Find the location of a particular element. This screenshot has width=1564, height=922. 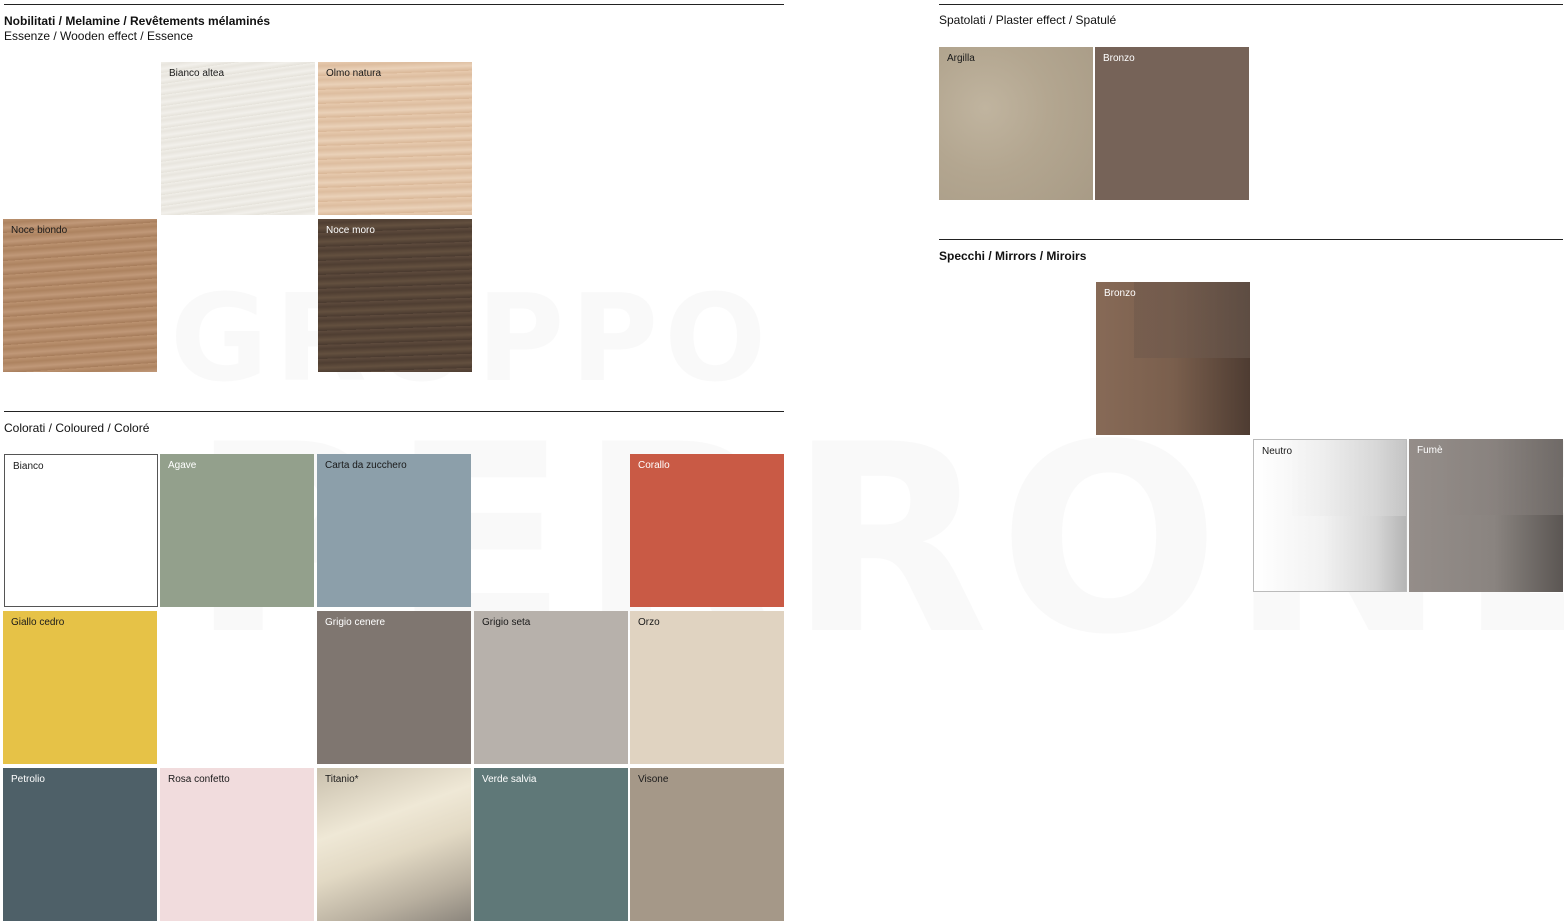

swatch-label: Carta da zucchero is located at coordinates (366, 465).